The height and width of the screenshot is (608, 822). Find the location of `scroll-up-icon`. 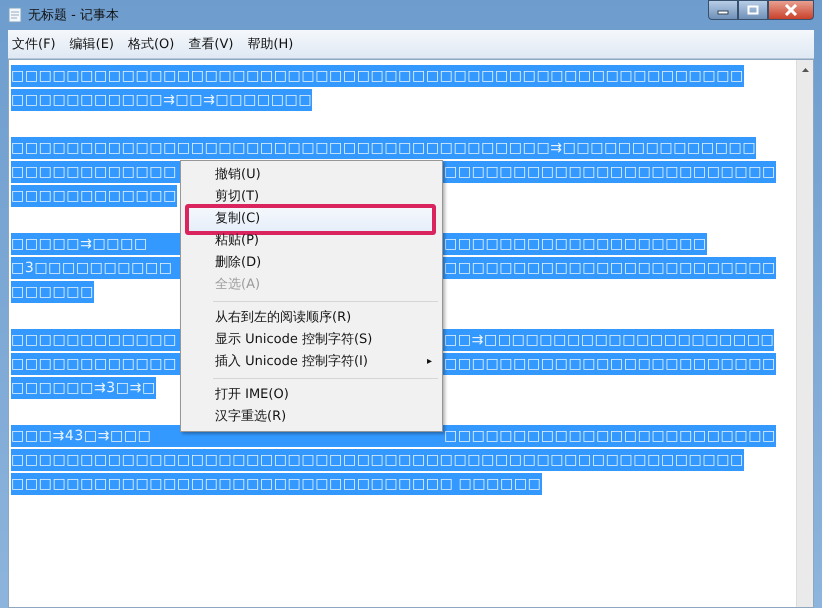

scroll-up-icon is located at coordinates (805, 70).